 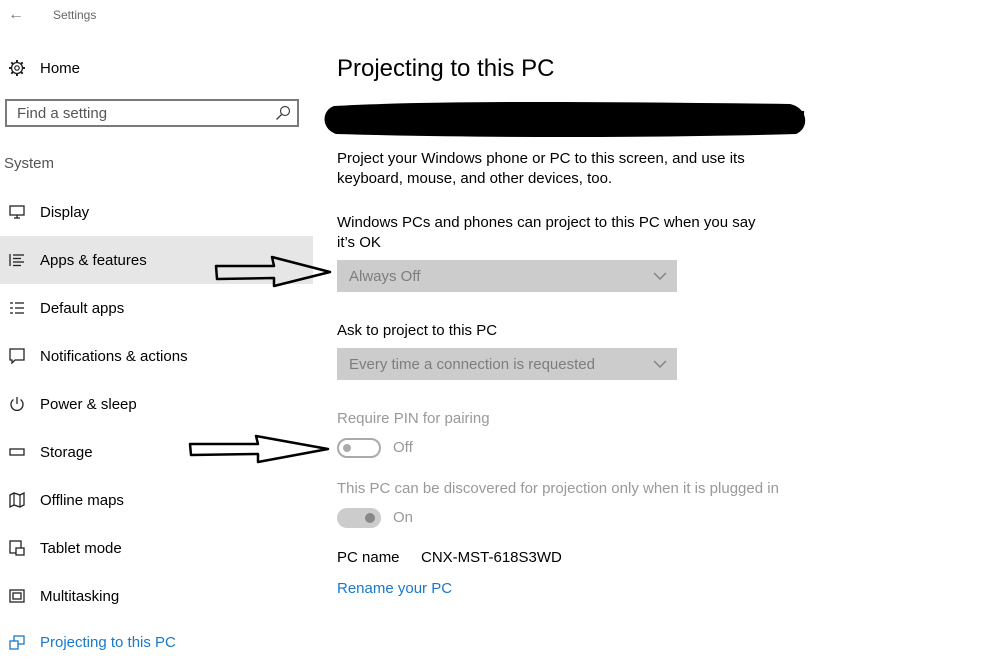 I want to click on ask-label: Ask to project to this PC, so click(x=417, y=330).